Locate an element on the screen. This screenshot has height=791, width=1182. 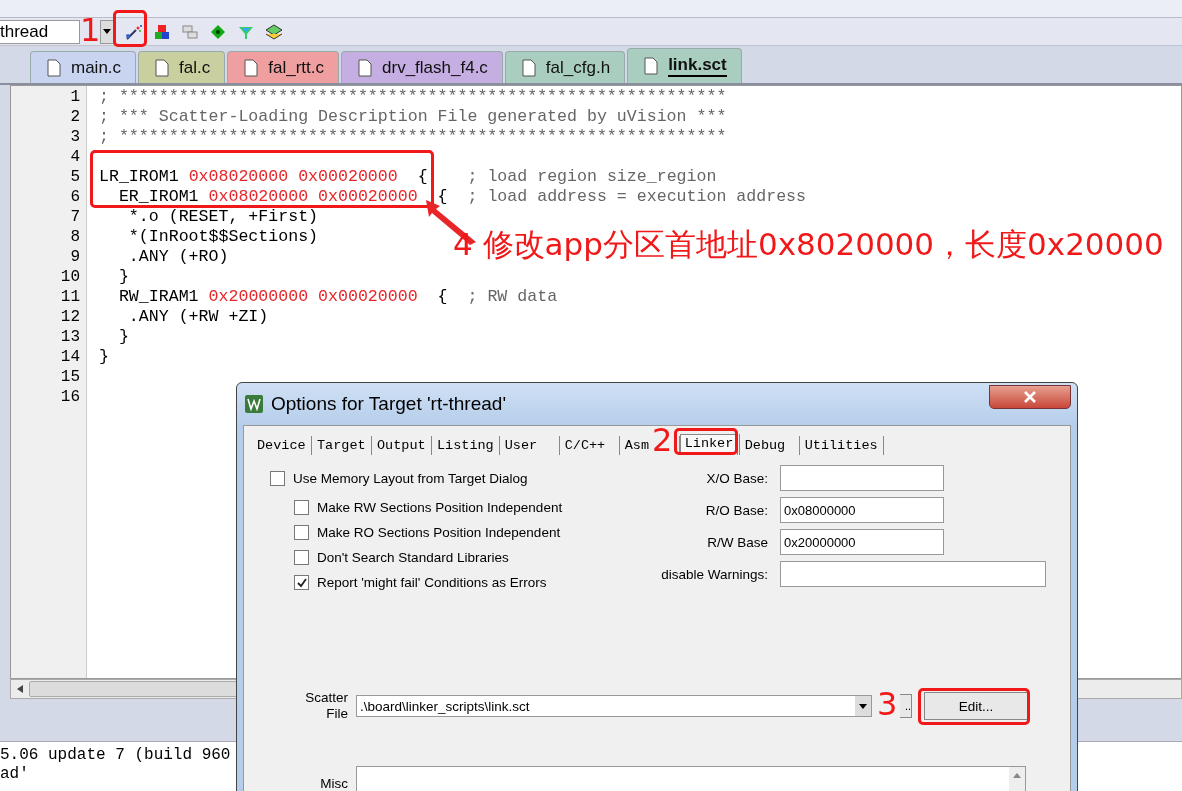
line-number: 2 is located at coordinates (75, 117).